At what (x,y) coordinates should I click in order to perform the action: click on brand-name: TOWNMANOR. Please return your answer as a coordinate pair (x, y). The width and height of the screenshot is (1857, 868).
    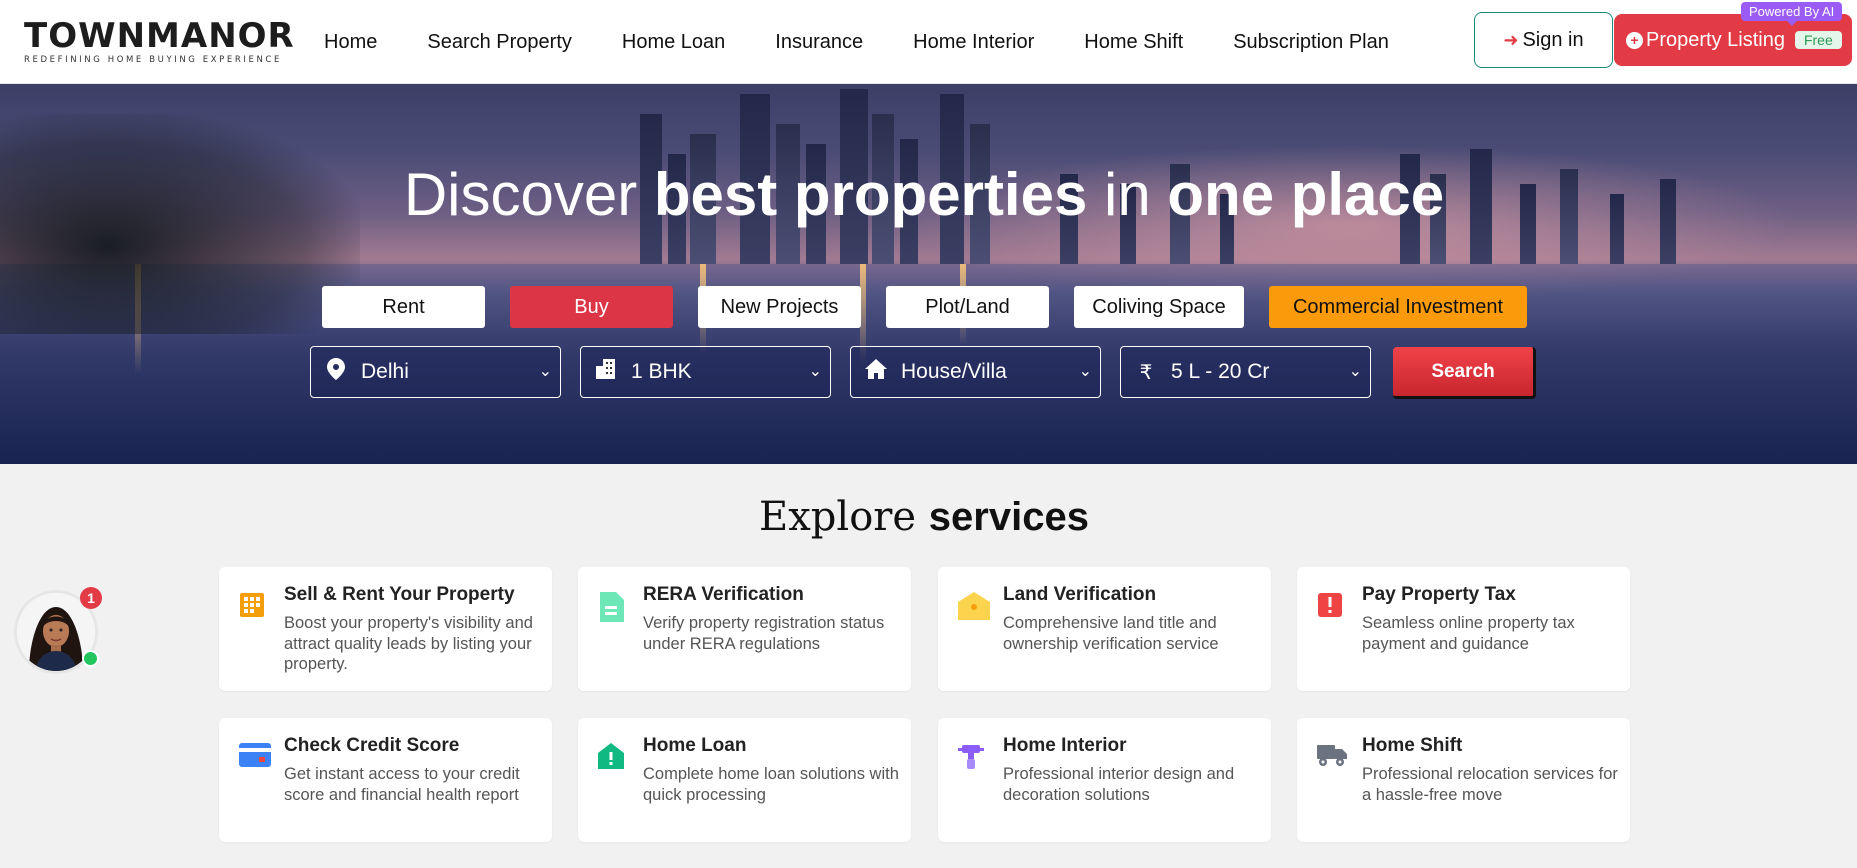
    Looking at the image, I should click on (159, 36).